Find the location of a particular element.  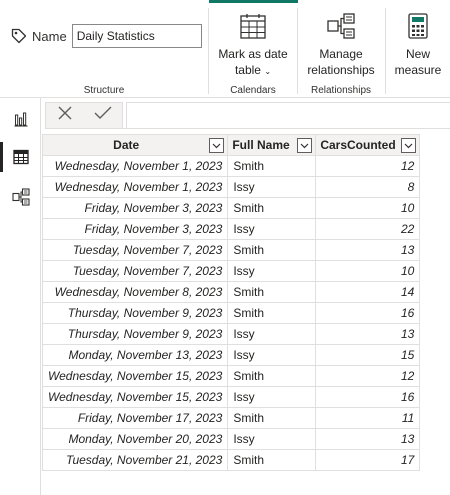

table-row: Wednesday, November 8, 2023 Smith 14 is located at coordinates (231, 292).